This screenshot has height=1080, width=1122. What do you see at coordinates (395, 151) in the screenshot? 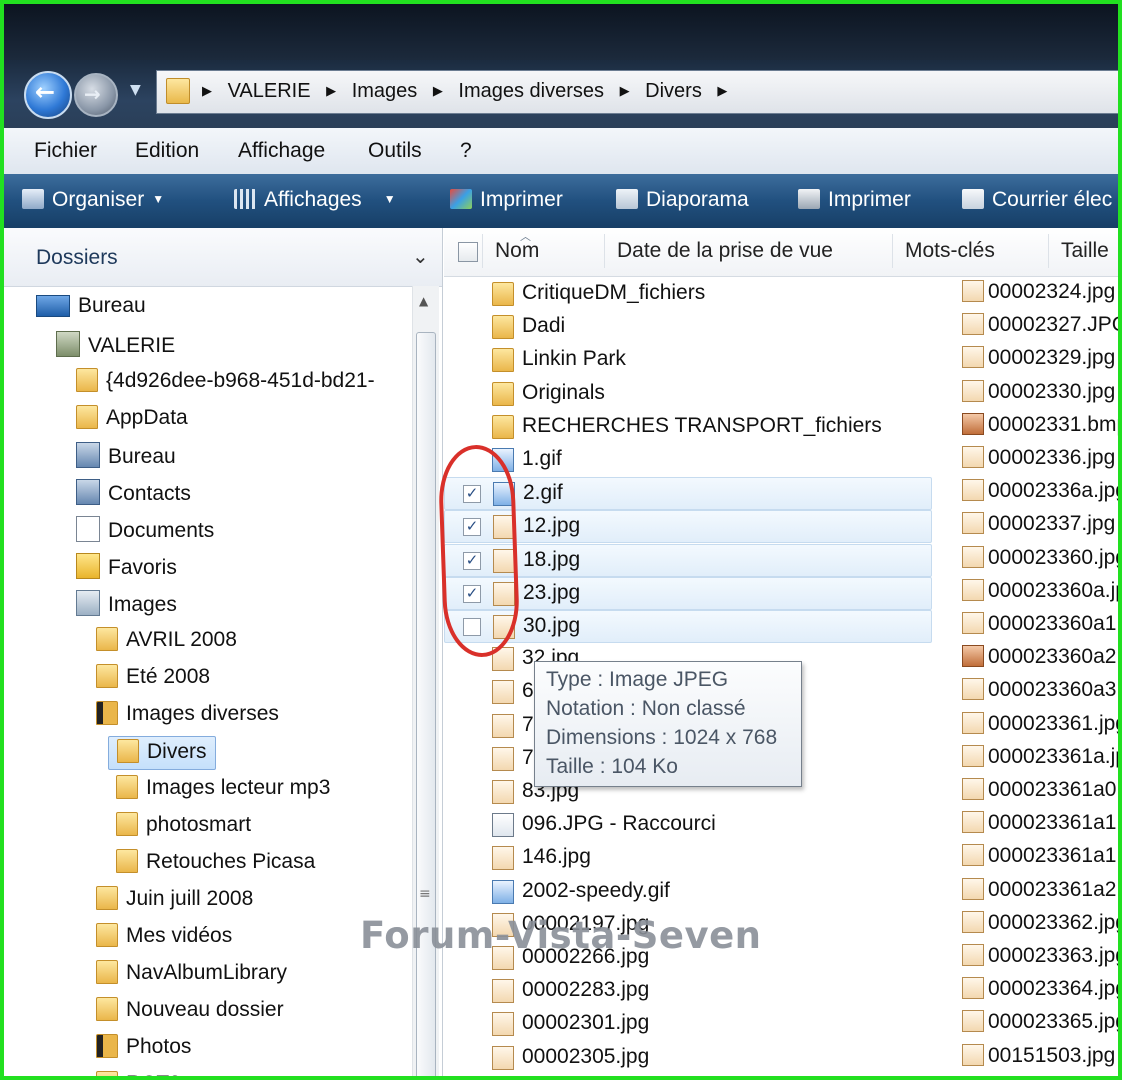
I see `menu-outils: Outils` at bounding box center [395, 151].